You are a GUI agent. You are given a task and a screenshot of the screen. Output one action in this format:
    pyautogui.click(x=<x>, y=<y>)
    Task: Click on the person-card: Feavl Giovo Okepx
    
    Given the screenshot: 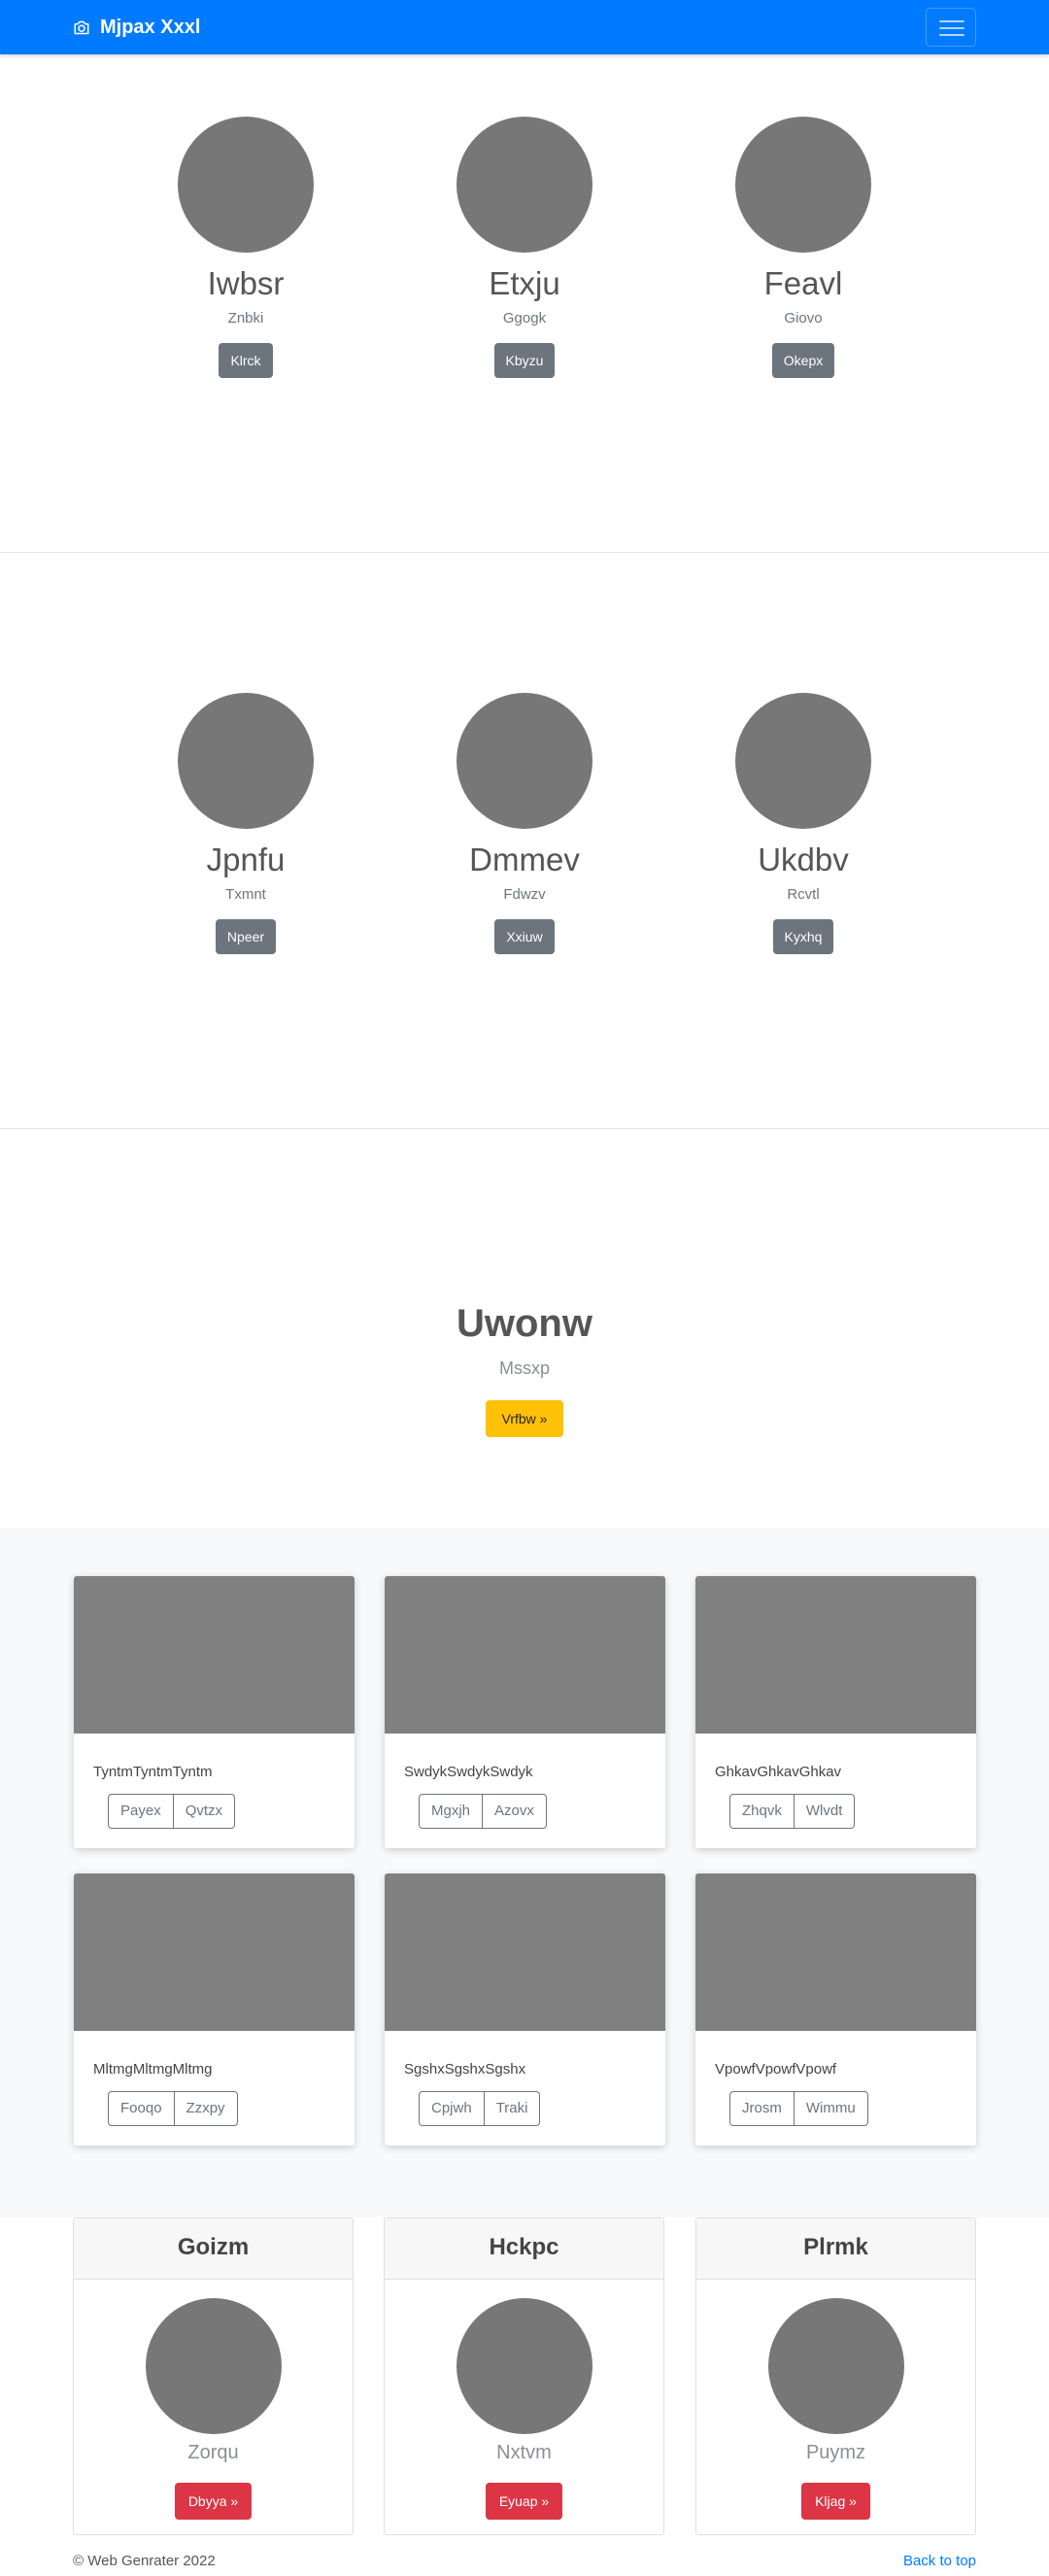 What is the action you would take?
    pyautogui.click(x=803, y=247)
    